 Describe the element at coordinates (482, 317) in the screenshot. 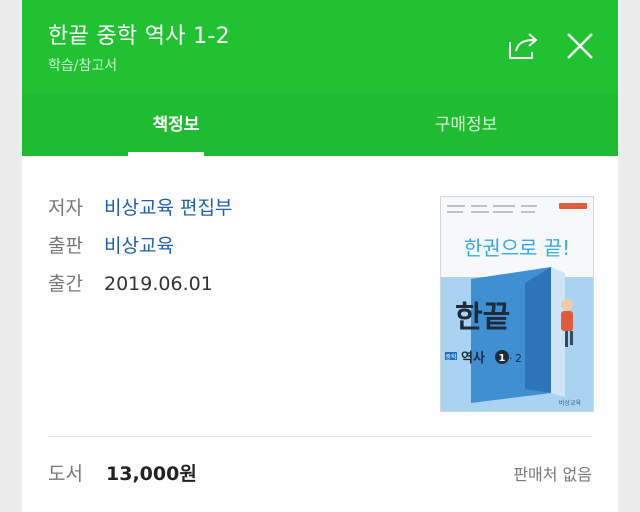

I see `cover-brand: 한끝` at that location.